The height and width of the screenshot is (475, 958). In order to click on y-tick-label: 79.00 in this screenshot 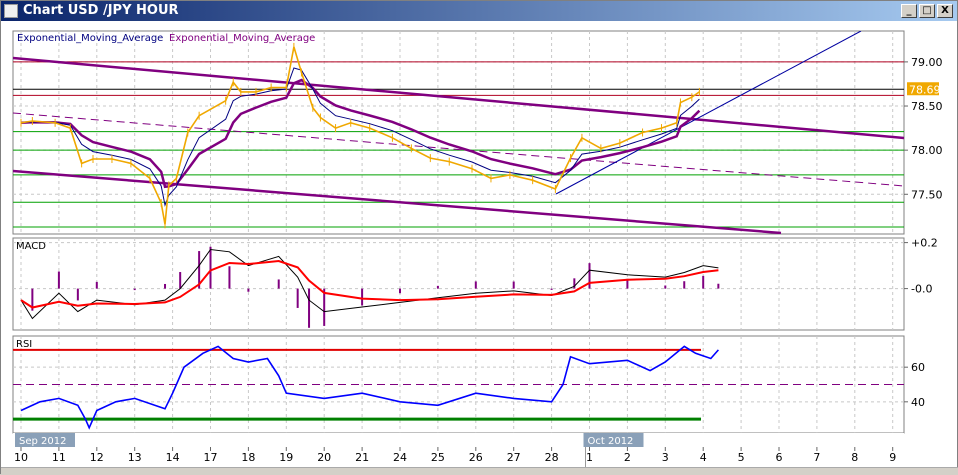, I will do `click(927, 62)`.